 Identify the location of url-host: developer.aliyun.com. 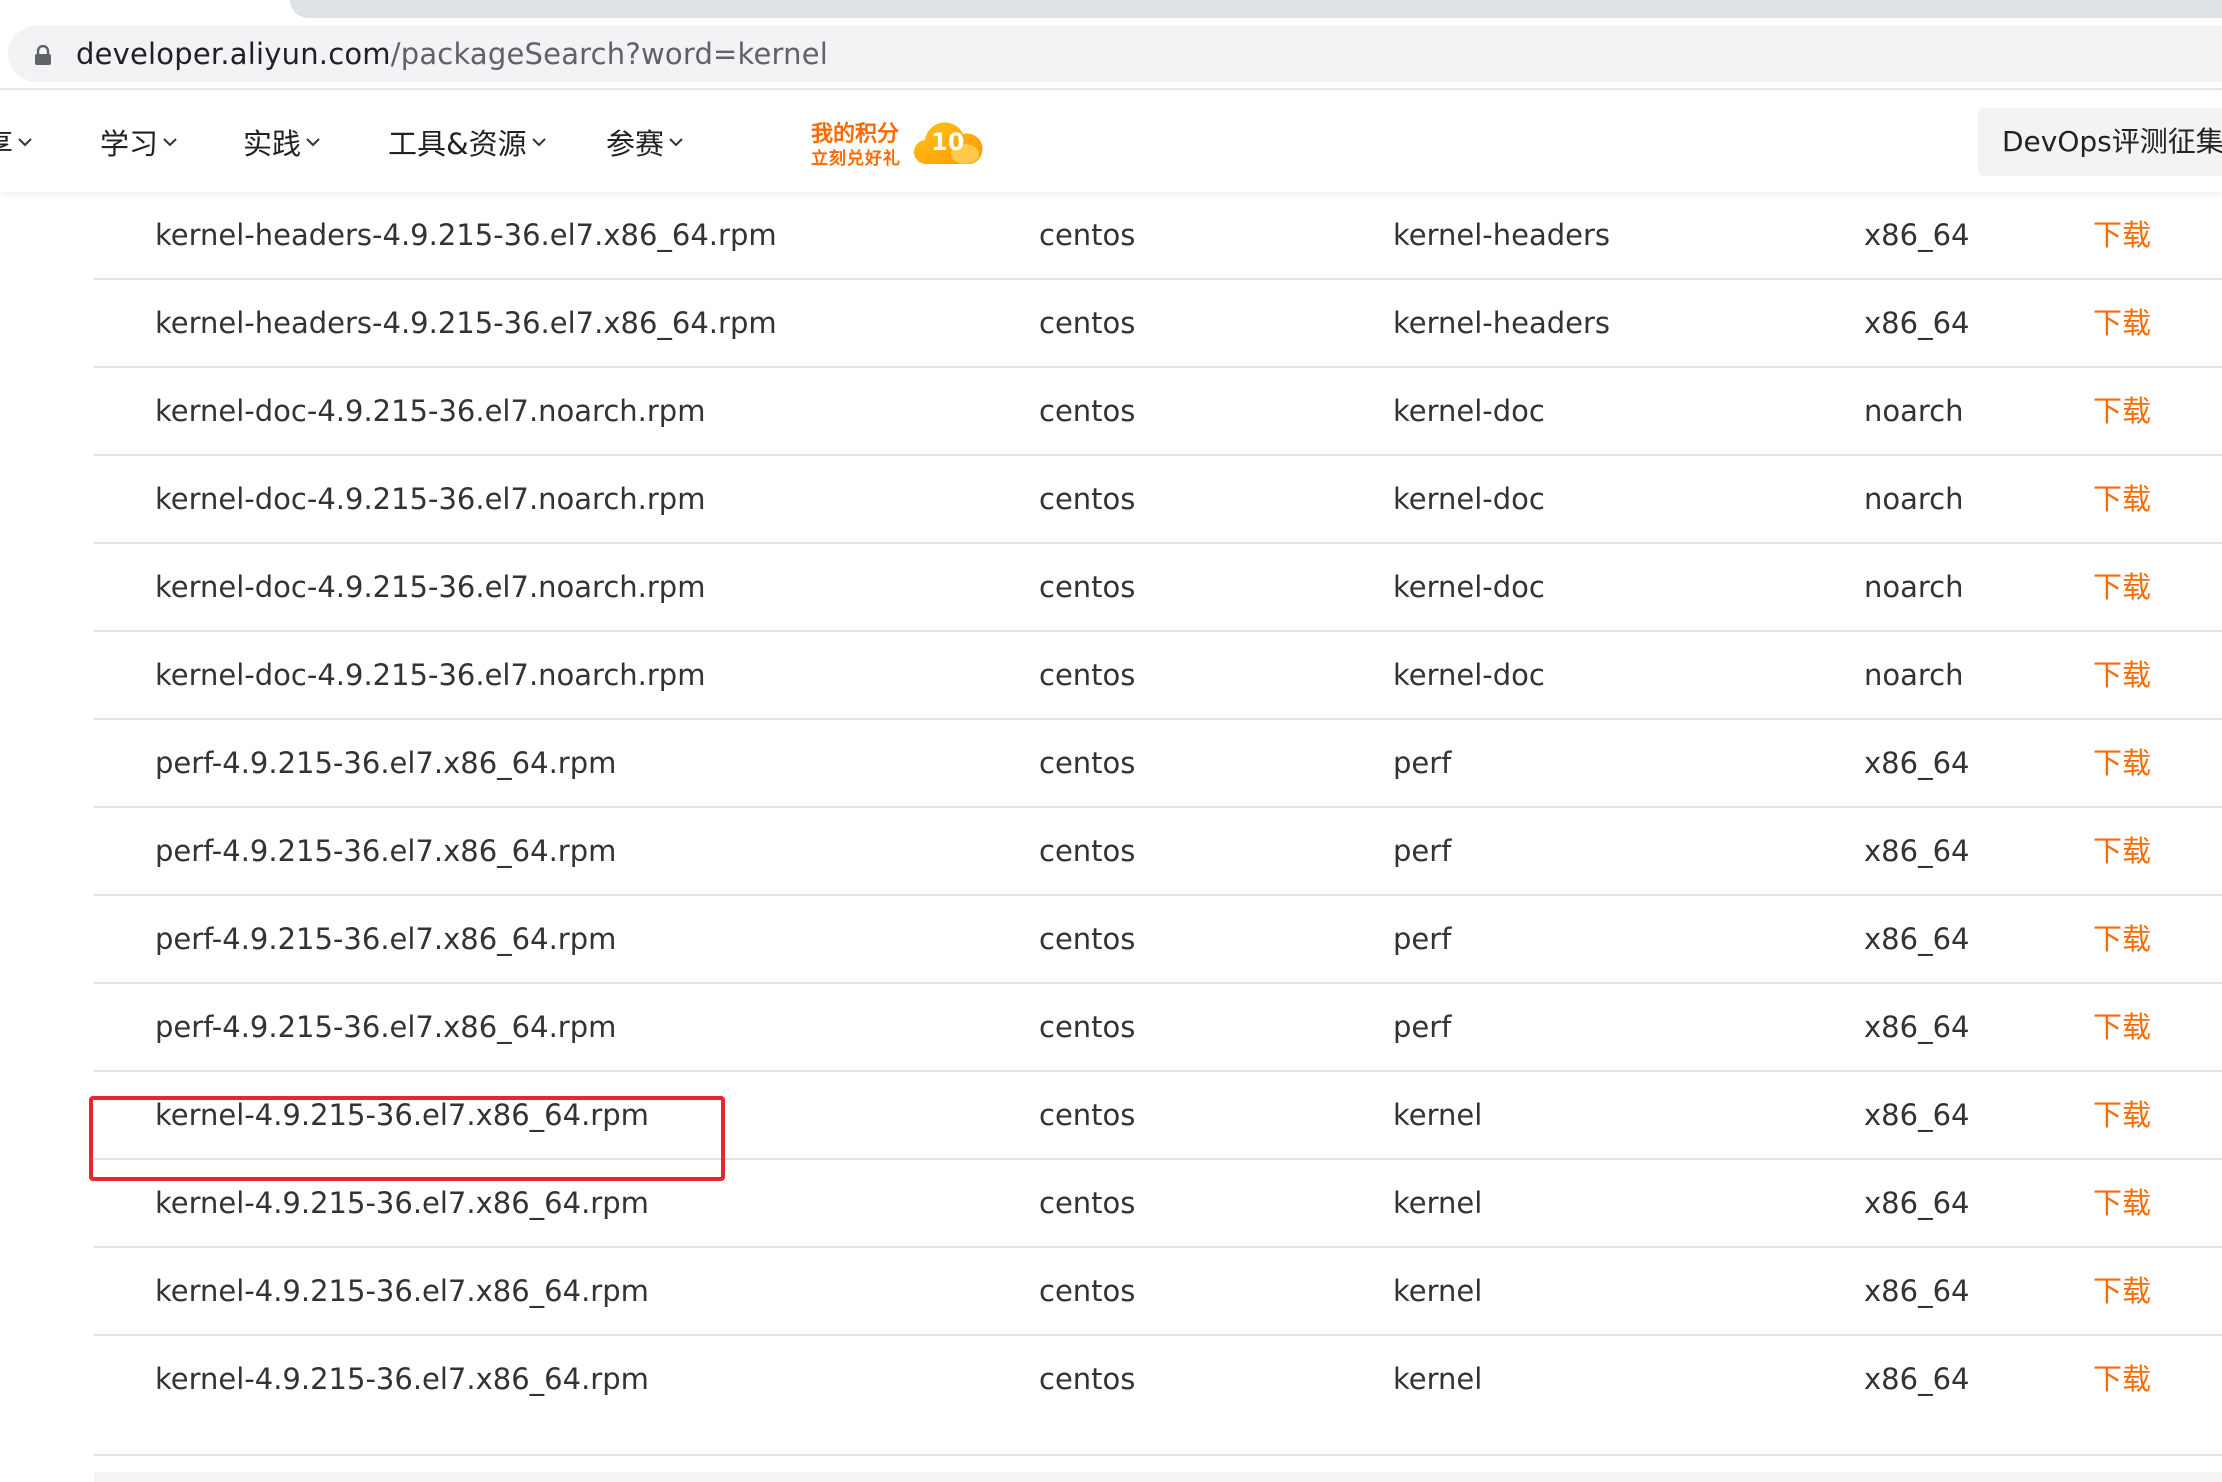
(233, 54).